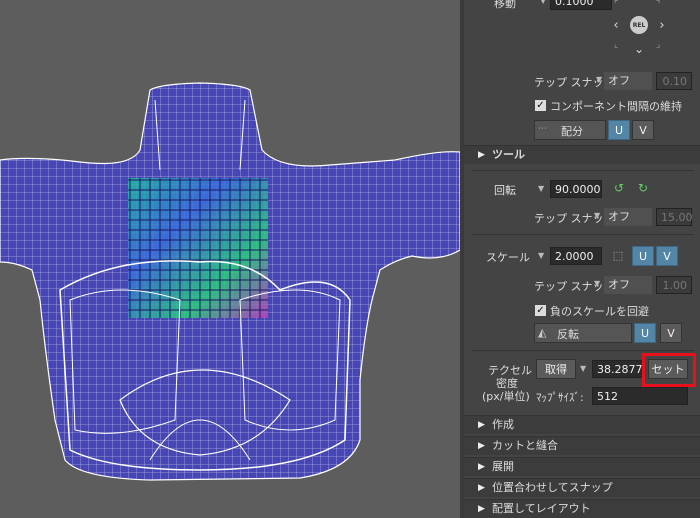  Describe the element at coordinates (616, 45) in the screenshot. I see `corner-bl-icon: ⌞` at that location.